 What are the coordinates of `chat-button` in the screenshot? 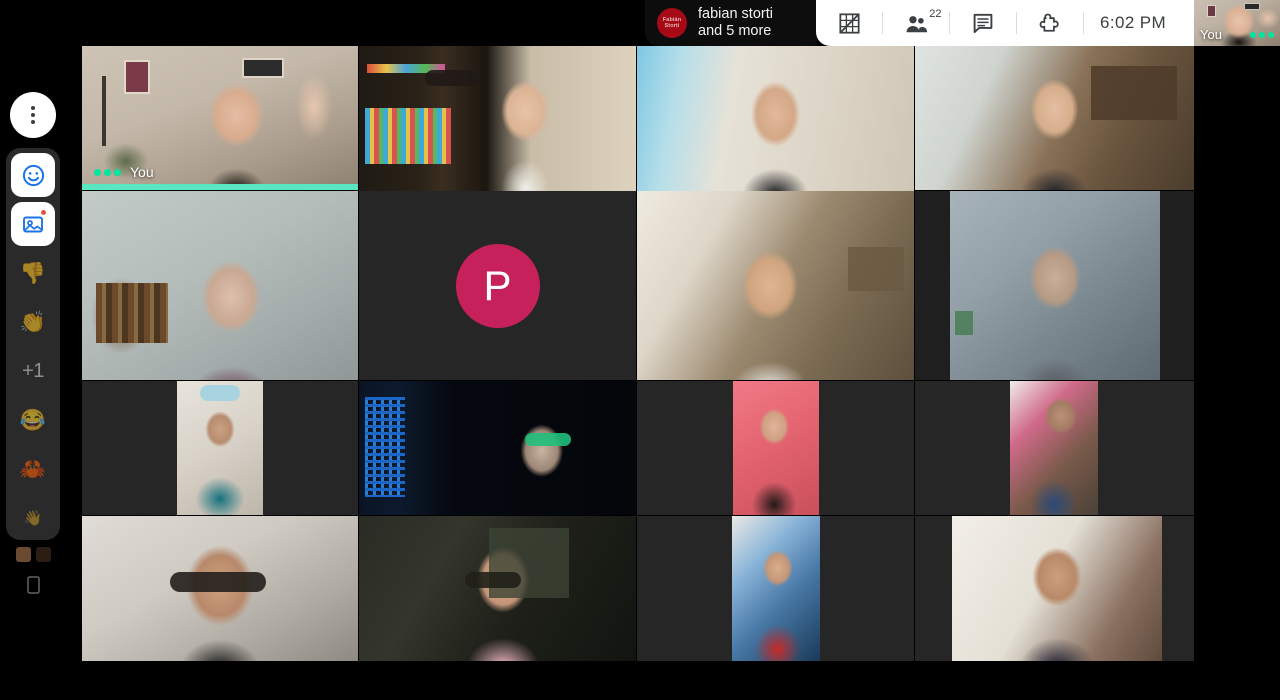 It's located at (983, 23).